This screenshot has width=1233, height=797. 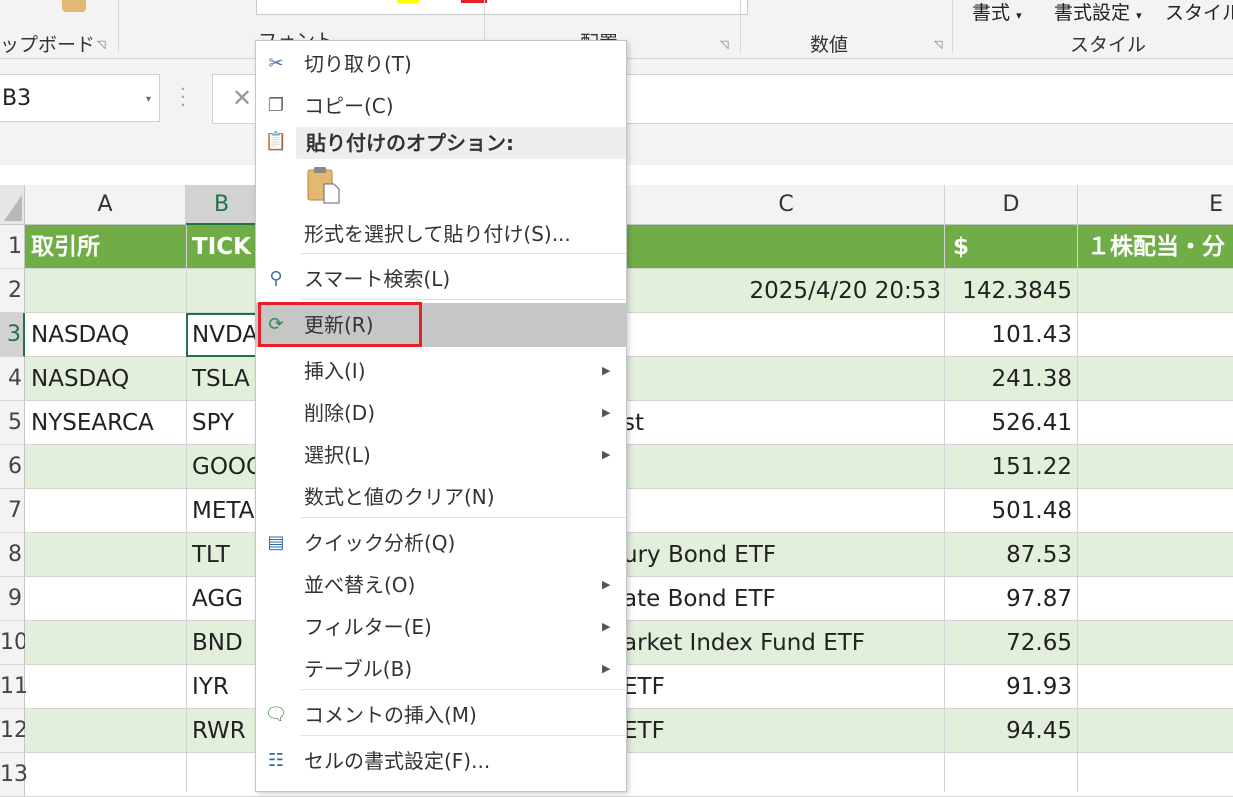 I want to click on cell-d: 501.48, so click(x=1032, y=511).